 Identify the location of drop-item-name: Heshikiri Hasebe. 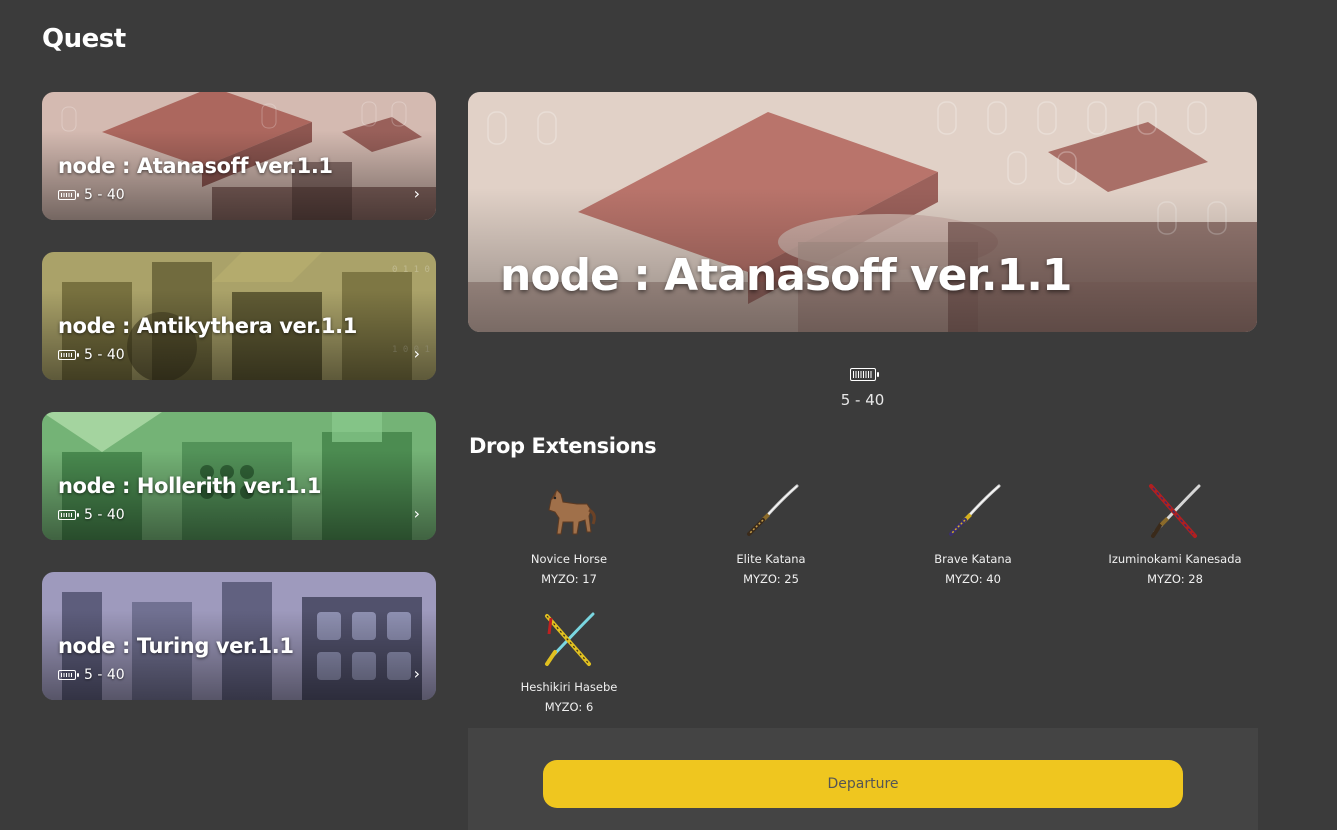
(569, 687).